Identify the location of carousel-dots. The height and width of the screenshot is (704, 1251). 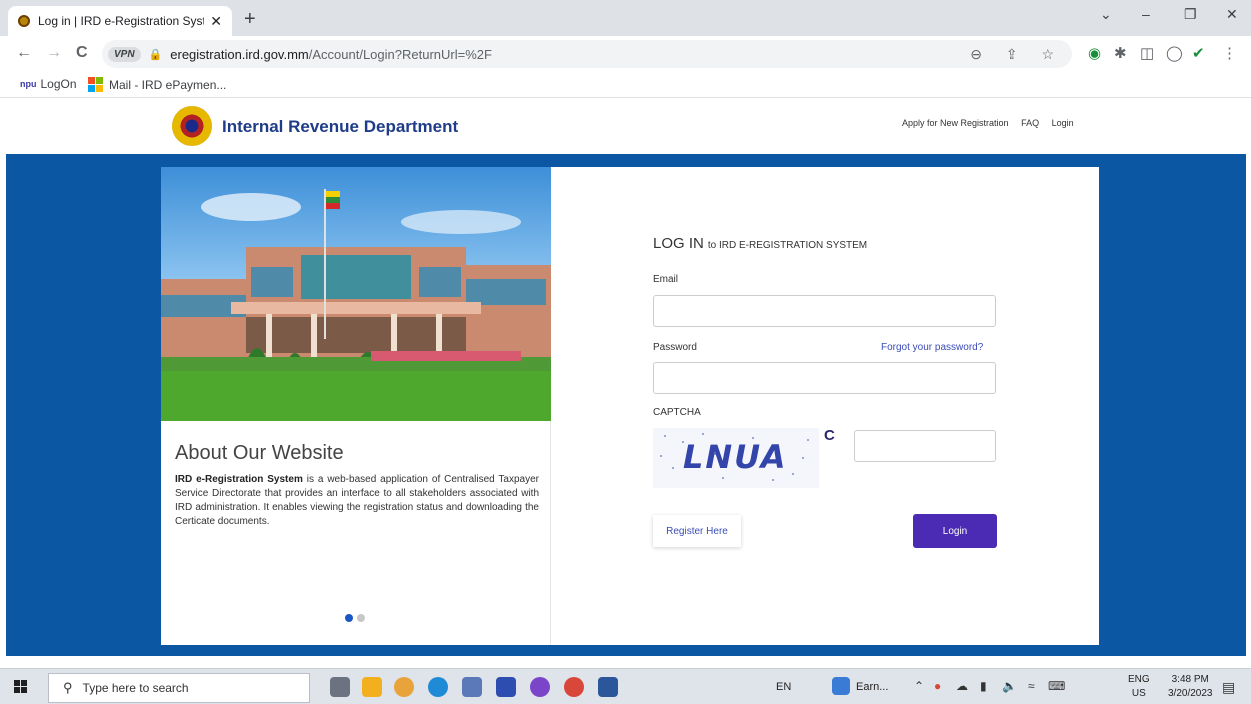
(355, 618).